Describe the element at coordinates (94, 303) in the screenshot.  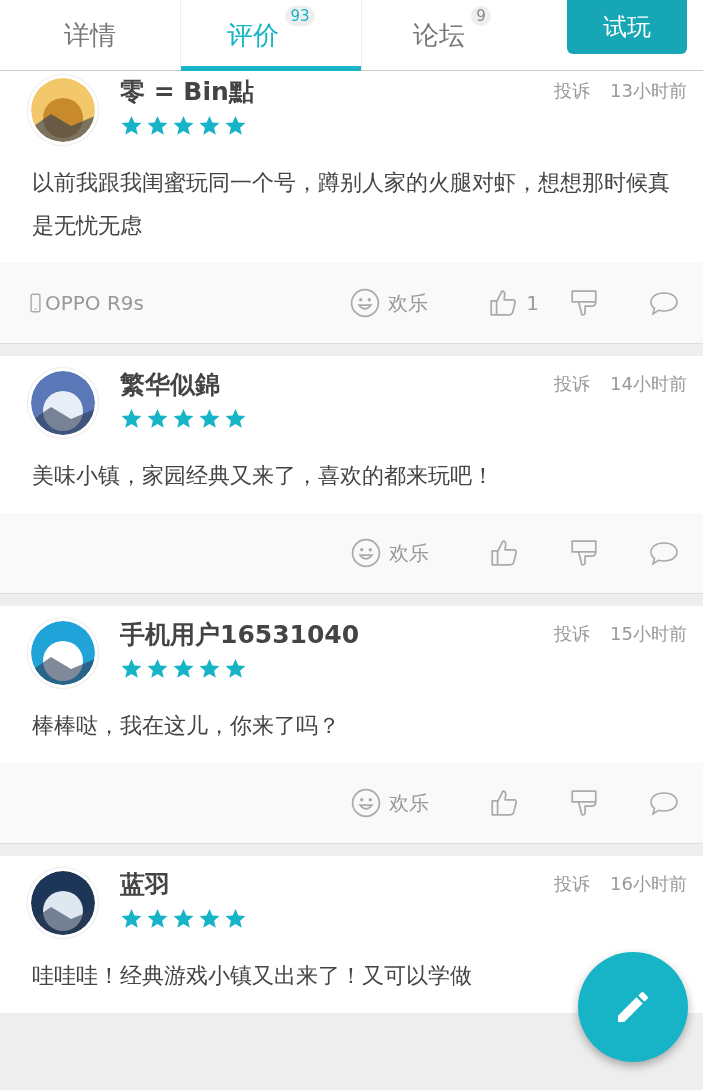
I see `device-name: OPPO R9s` at that location.